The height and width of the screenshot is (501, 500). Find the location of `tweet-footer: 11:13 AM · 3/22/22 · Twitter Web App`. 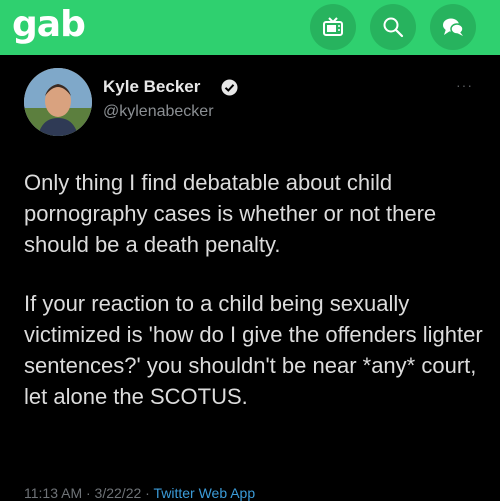

tweet-footer: 11:13 AM · 3/22/22 · Twitter Web App is located at coordinates (139, 493).